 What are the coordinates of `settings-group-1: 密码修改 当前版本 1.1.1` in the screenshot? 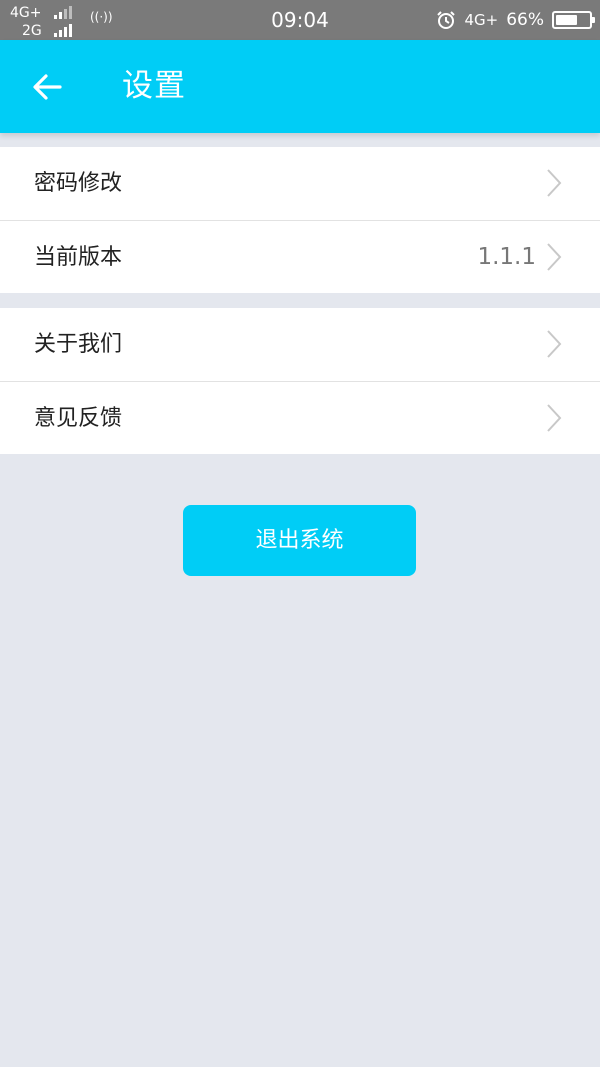 It's located at (300, 220).